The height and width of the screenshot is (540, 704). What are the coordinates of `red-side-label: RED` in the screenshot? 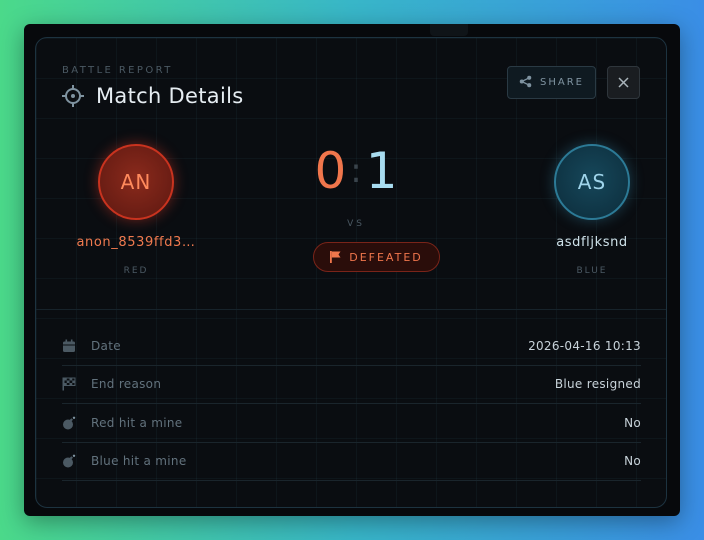 It's located at (136, 271).